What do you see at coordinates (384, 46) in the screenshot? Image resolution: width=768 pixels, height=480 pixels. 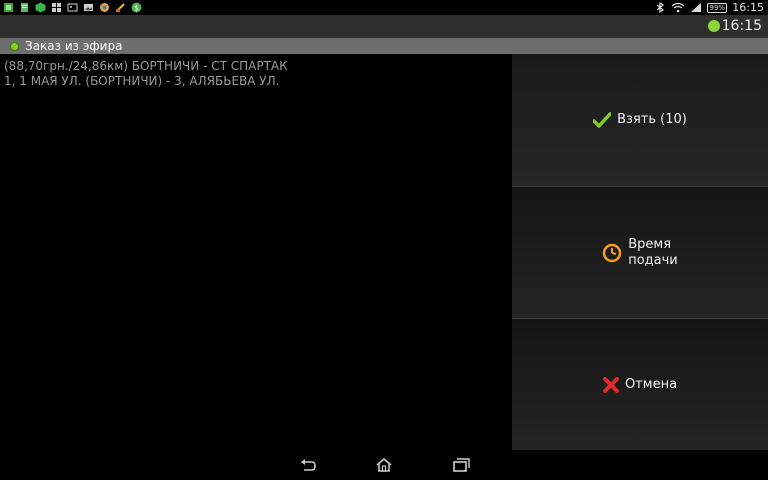 I see `title-bar: Заказ из эфира` at bounding box center [384, 46].